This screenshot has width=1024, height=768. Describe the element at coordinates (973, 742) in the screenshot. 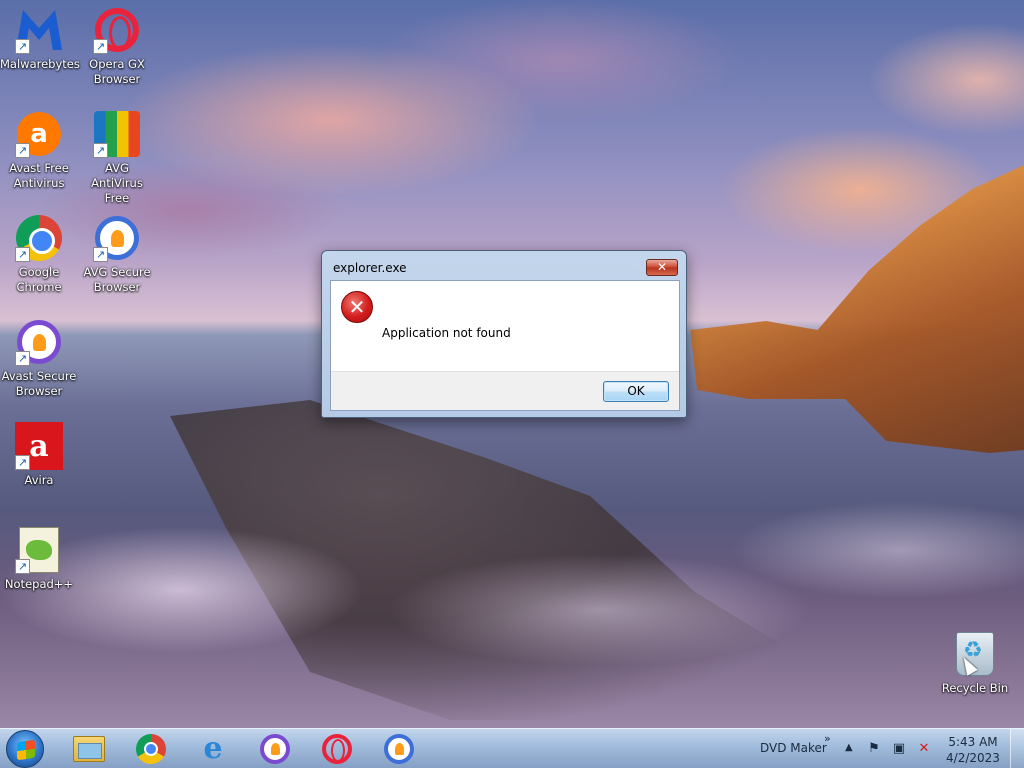

I see `clock-time: 5:43 AM` at that location.